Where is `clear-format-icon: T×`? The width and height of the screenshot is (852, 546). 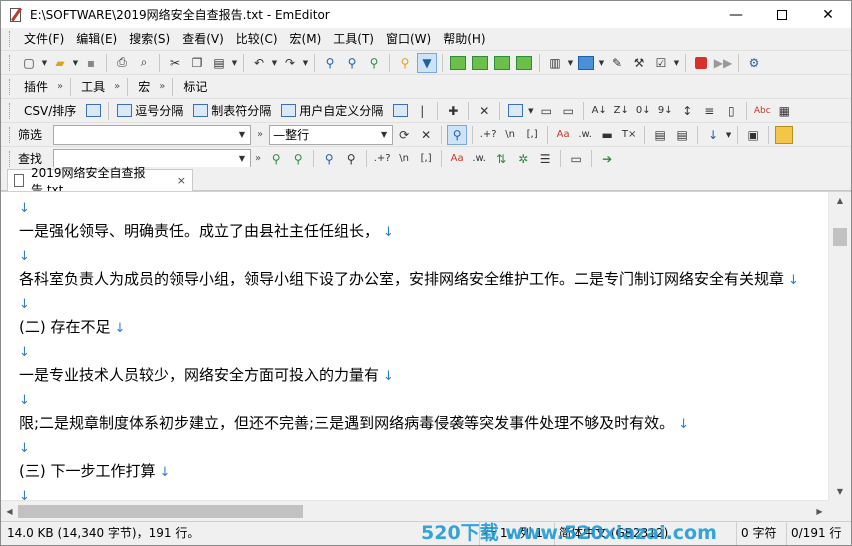 clear-format-icon: T× is located at coordinates (629, 135).